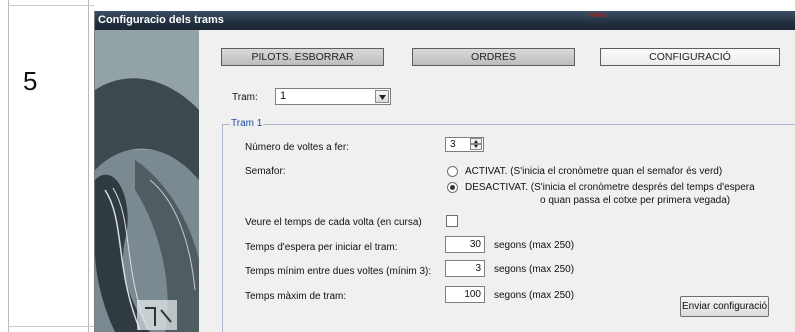  I want to click on show-lap-time-label: Veure el temps de cada volta (en cursa), so click(333, 222).